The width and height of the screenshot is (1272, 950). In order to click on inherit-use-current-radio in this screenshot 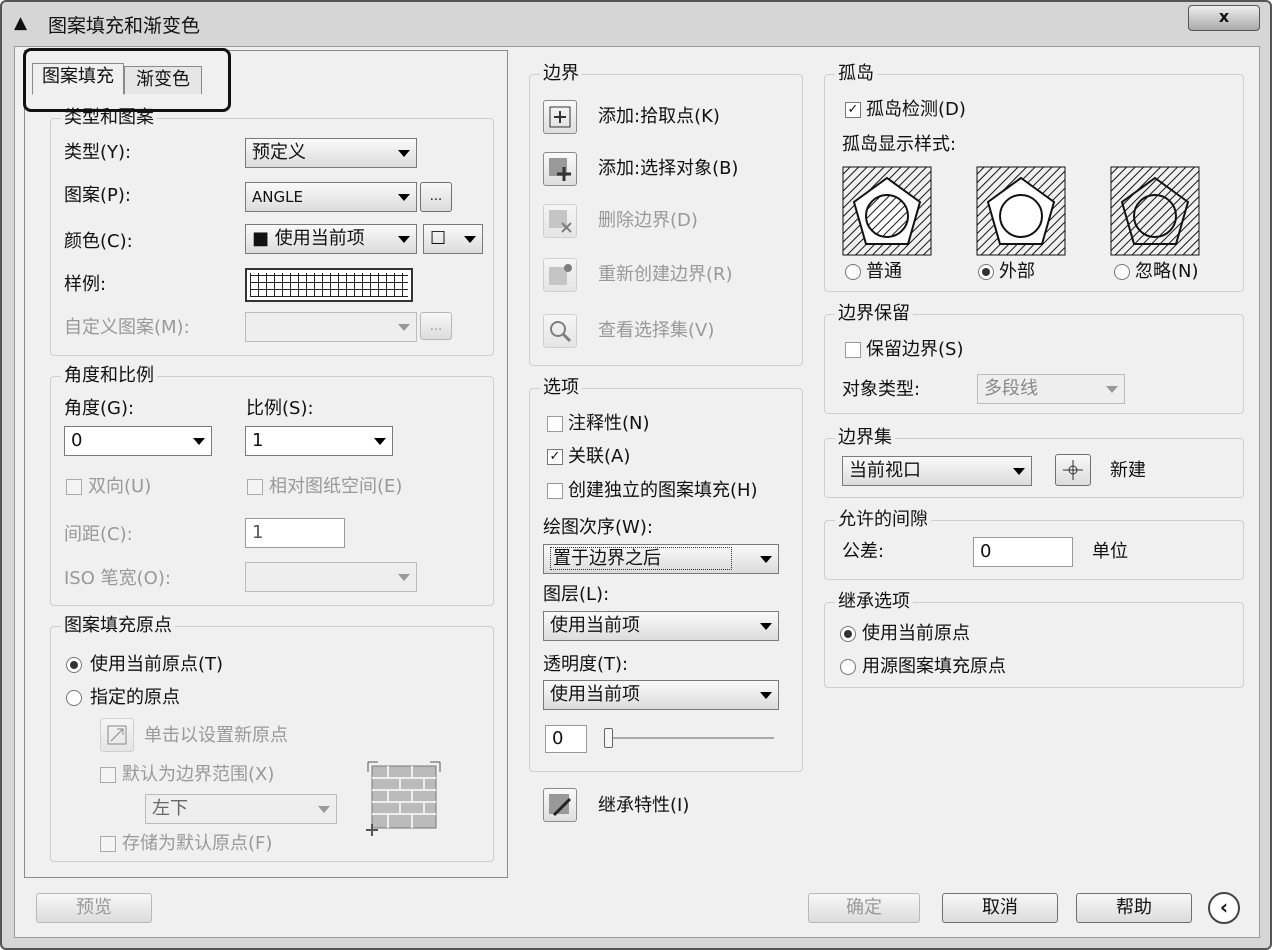, I will do `click(848, 634)`.